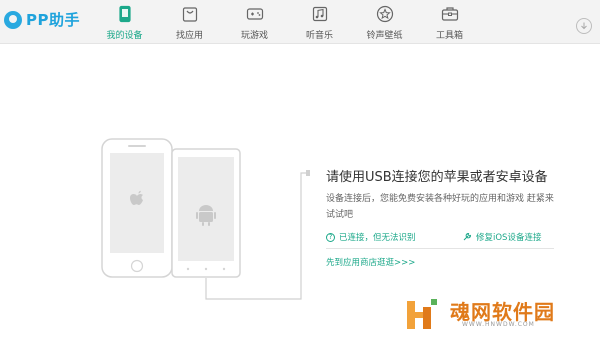 The width and height of the screenshot is (600, 339). I want to click on download-manager-button, so click(584, 26).